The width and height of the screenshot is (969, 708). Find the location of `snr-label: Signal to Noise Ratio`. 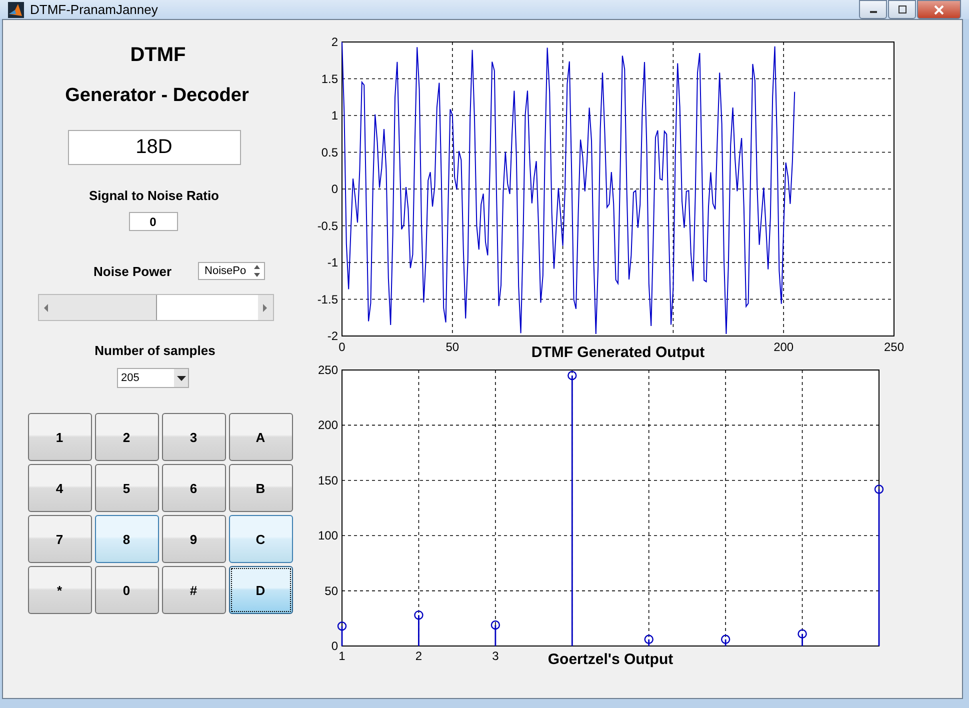

snr-label: Signal to Noise Ratio is located at coordinates (153, 195).